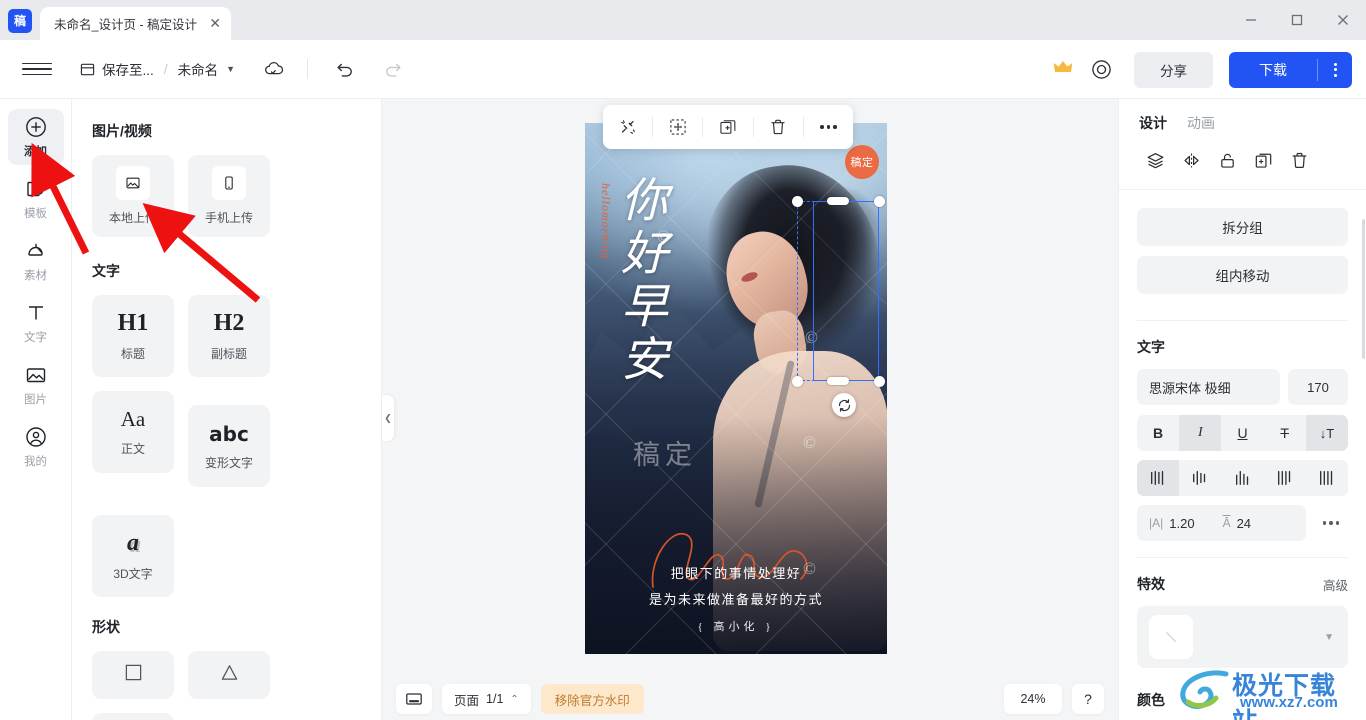  I want to click on font-row: 思源宋体 极细 170, so click(1242, 387).